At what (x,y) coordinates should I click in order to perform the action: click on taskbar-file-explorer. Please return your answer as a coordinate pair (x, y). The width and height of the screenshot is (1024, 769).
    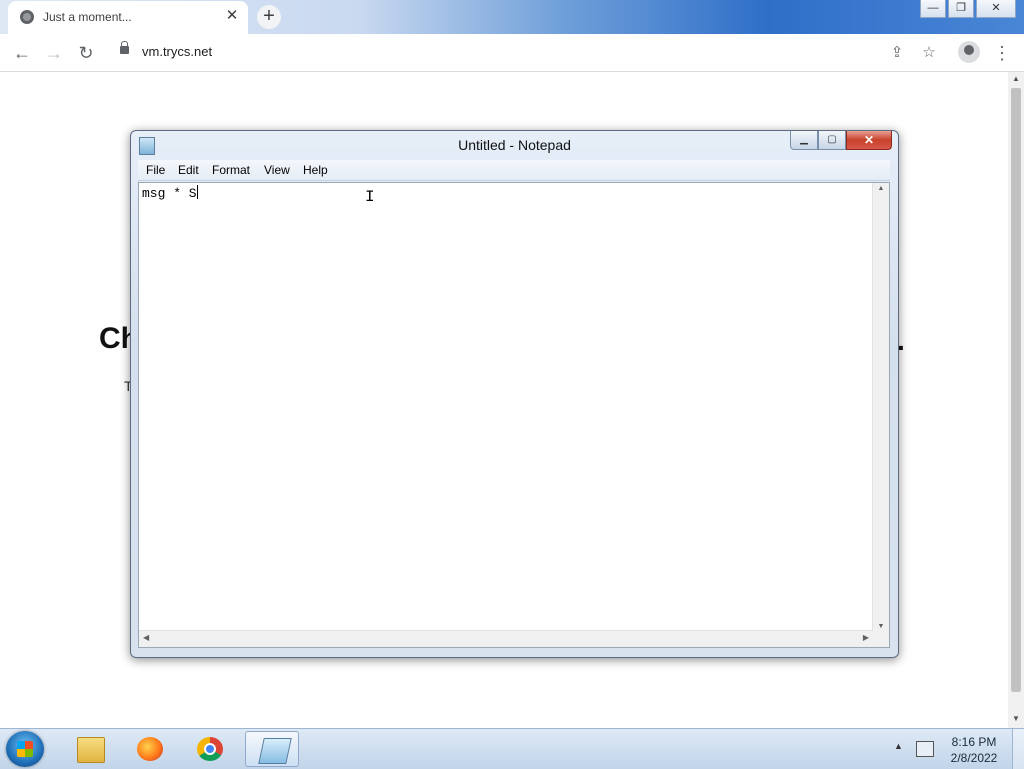
    Looking at the image, I should click on (89, 749).